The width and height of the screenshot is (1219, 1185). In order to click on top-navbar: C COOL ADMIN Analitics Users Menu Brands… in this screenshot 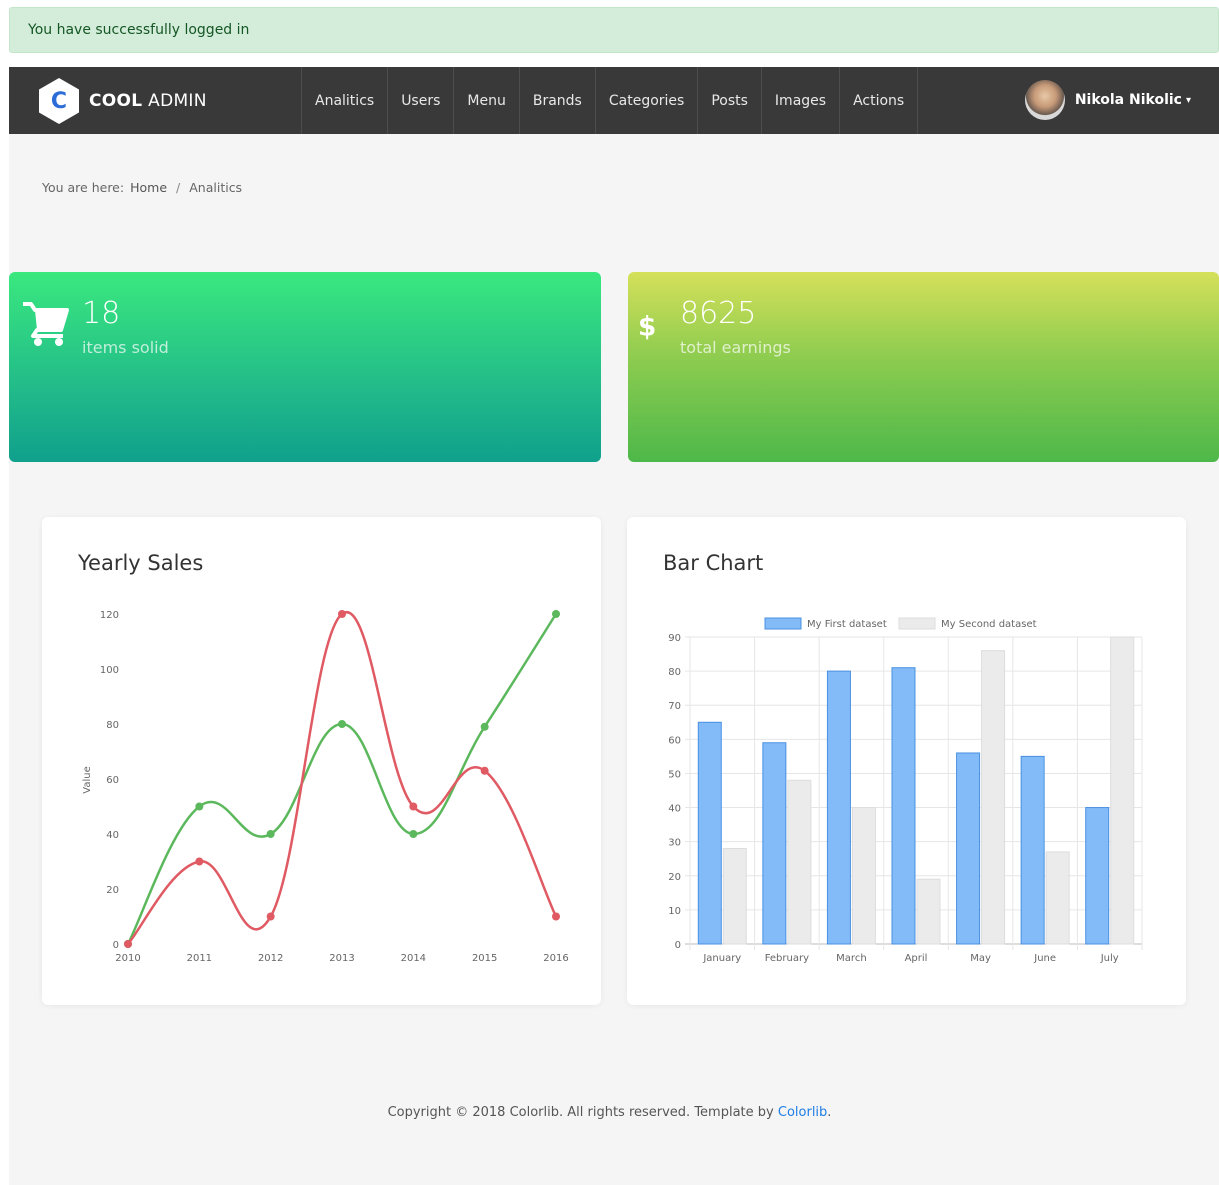, I will do `click(614, 100)`.